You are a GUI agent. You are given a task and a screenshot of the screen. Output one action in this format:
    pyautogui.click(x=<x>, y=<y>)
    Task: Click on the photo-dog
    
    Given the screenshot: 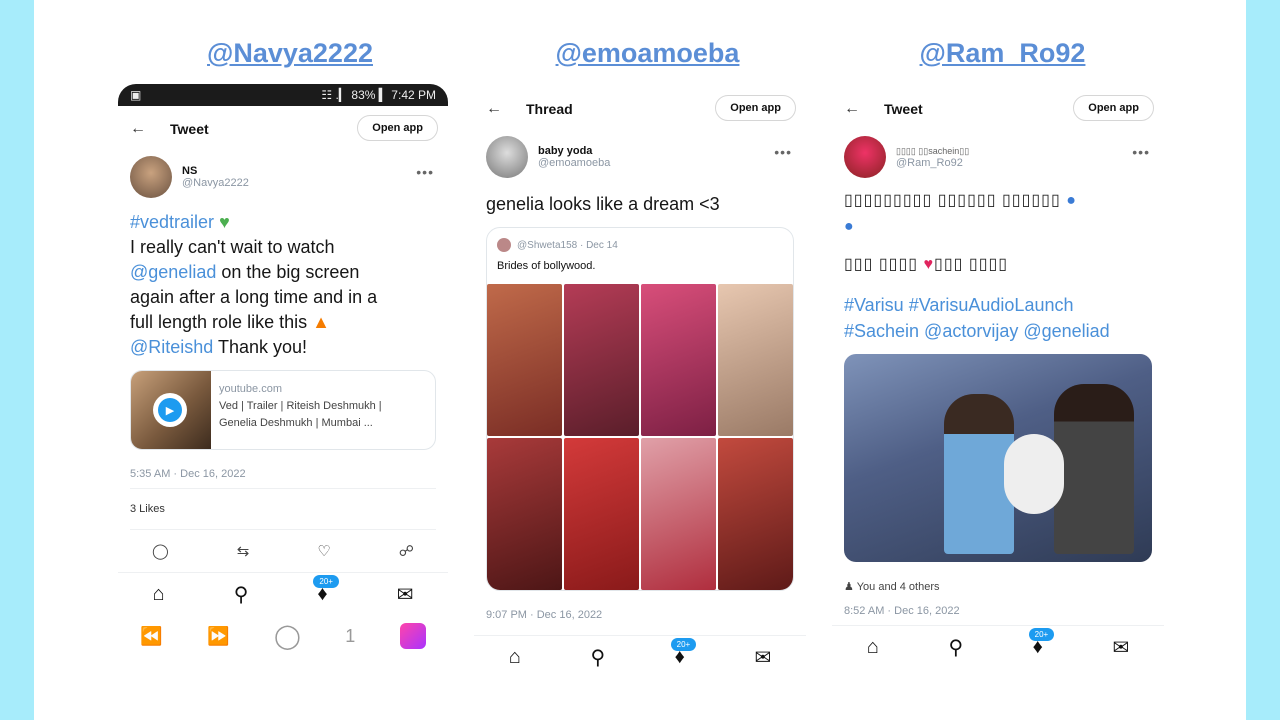 What is the action you would take?
    pyautogui.click(x=1034, y=474)
    